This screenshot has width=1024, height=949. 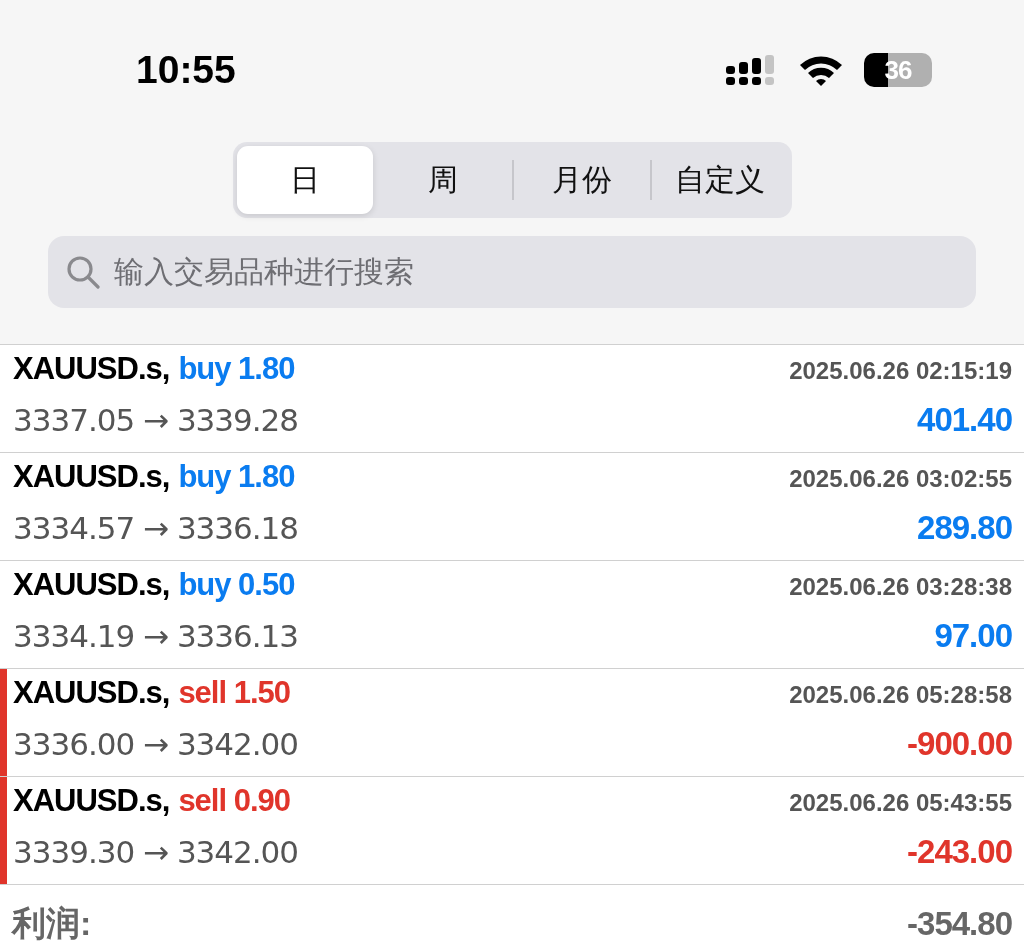 What do you see at coordinates (236, 585) in the screenshot?
I see `trade-order: buy 0.50` at bounding box center [236, 585].